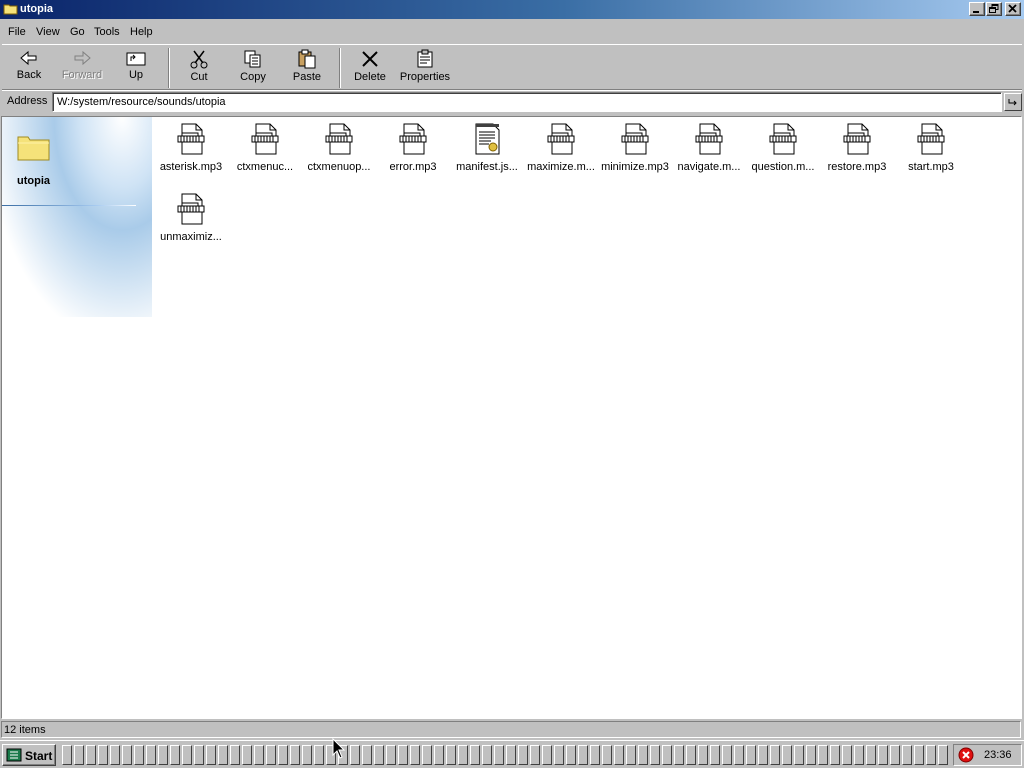  I want to click on up-button: Up, so click(136, 68).